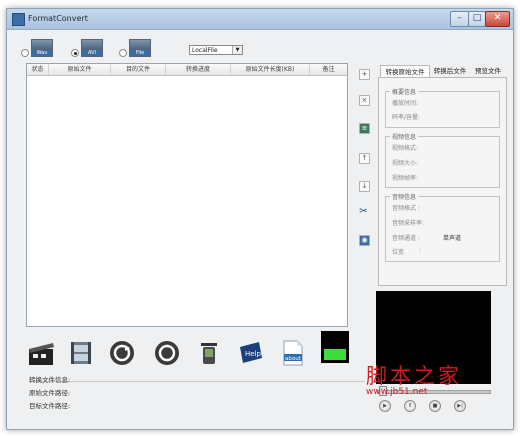 The image size is (520, 436). Describe the element at coordinates (364, 240) in the screenshot. I see `camera-icon: ◉` at that location.